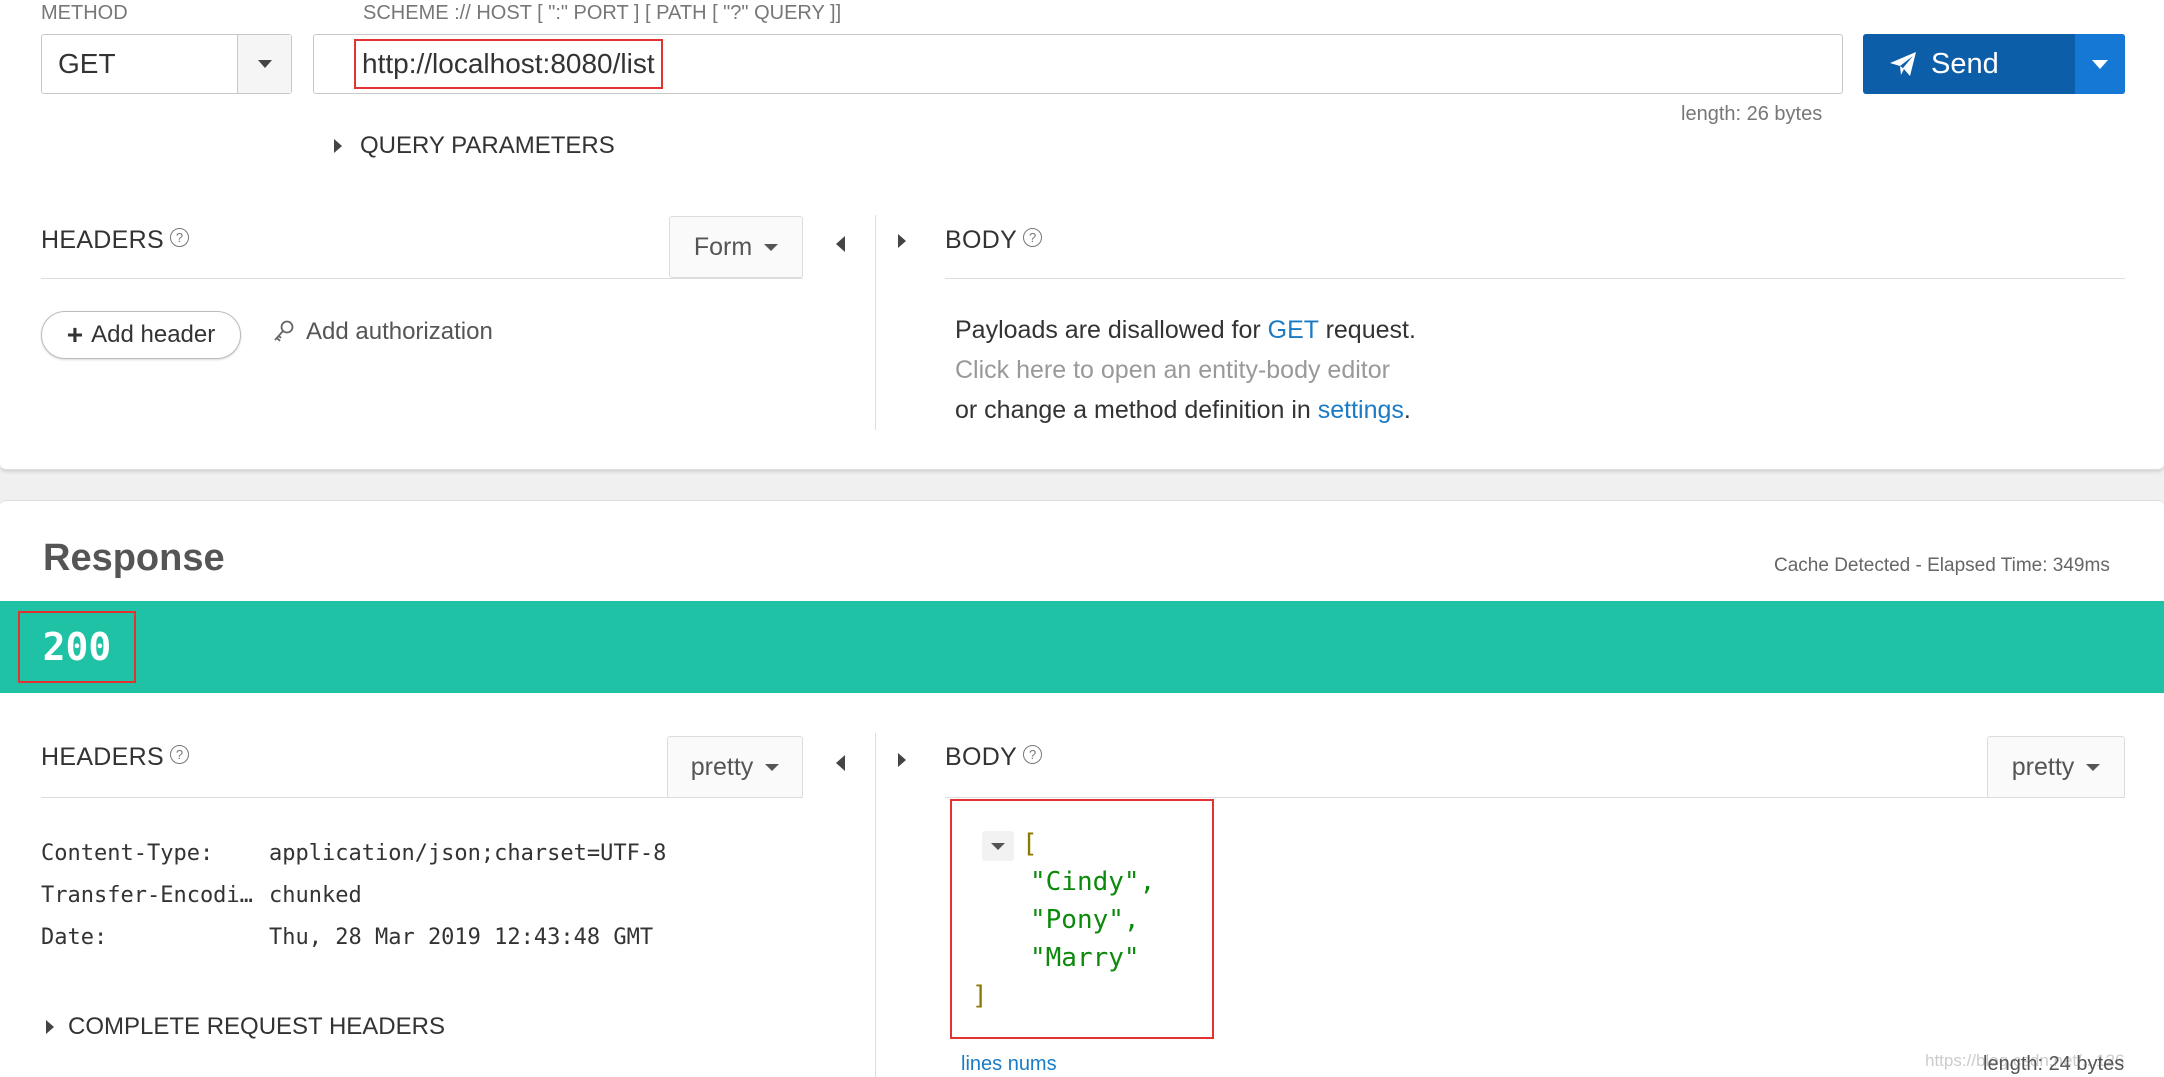 The image size is (2164, 1077). I want to click on payload-method-link: GET, so click(1293, 330).